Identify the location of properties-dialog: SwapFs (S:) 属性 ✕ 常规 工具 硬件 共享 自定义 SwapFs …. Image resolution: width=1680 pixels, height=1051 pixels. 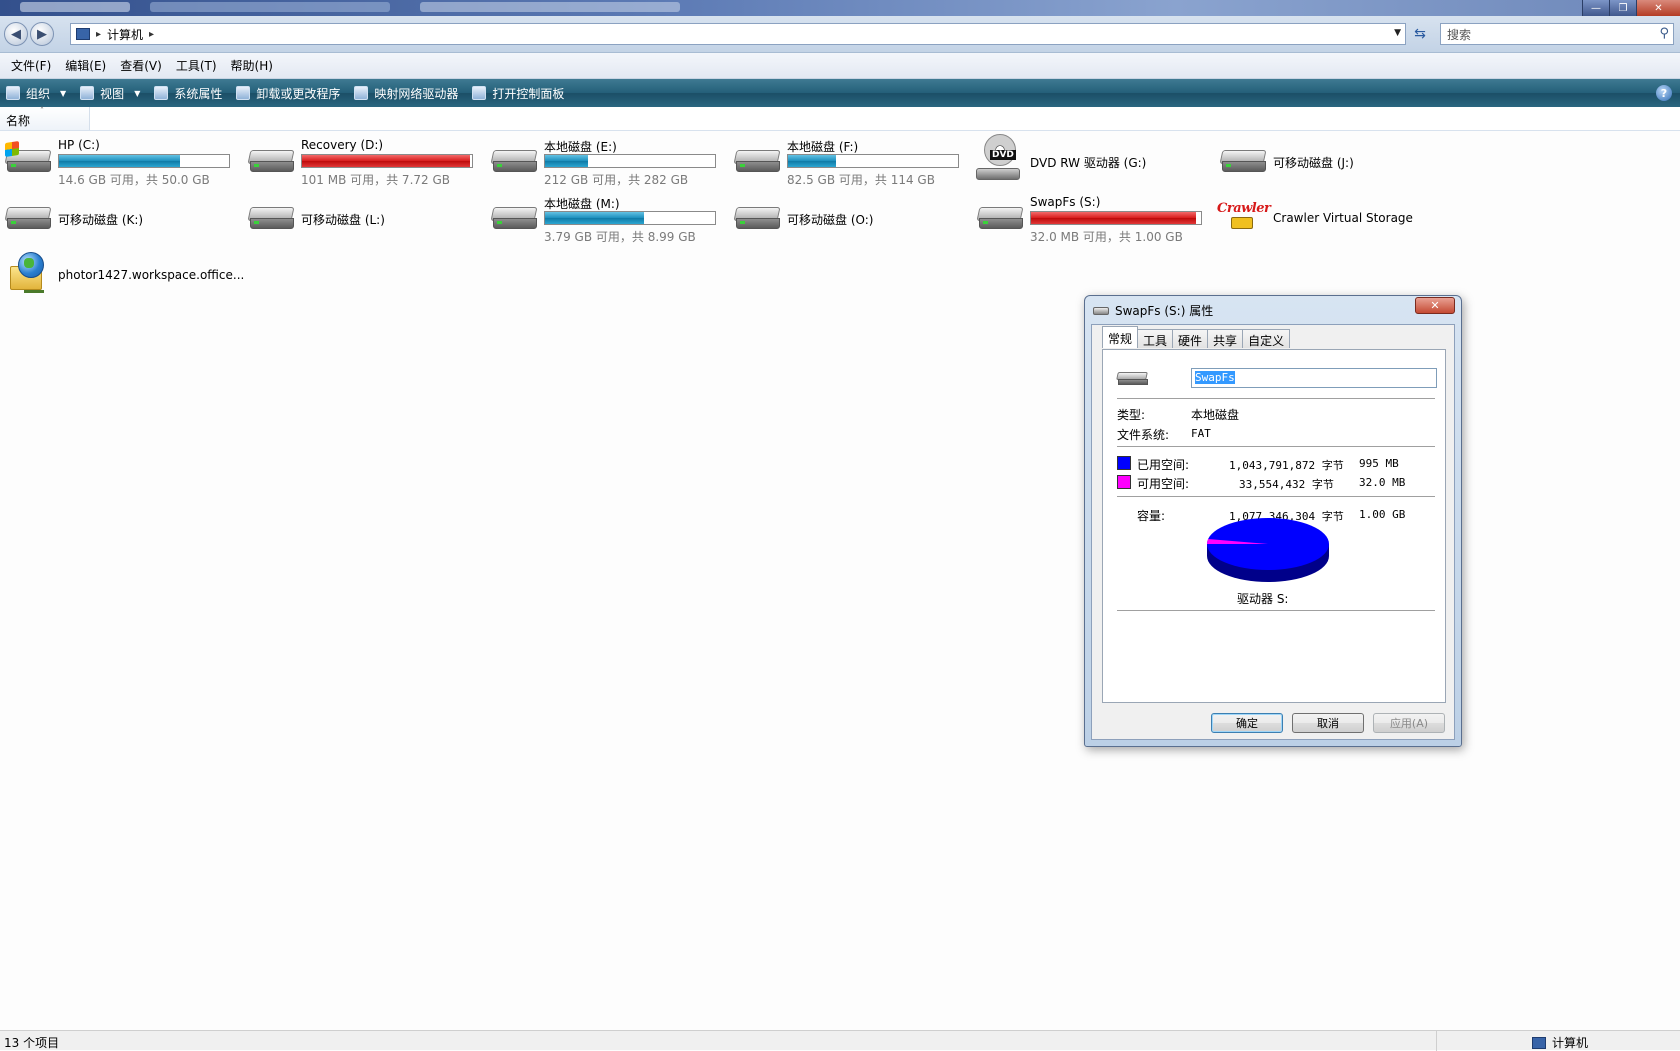
(1273, 521).